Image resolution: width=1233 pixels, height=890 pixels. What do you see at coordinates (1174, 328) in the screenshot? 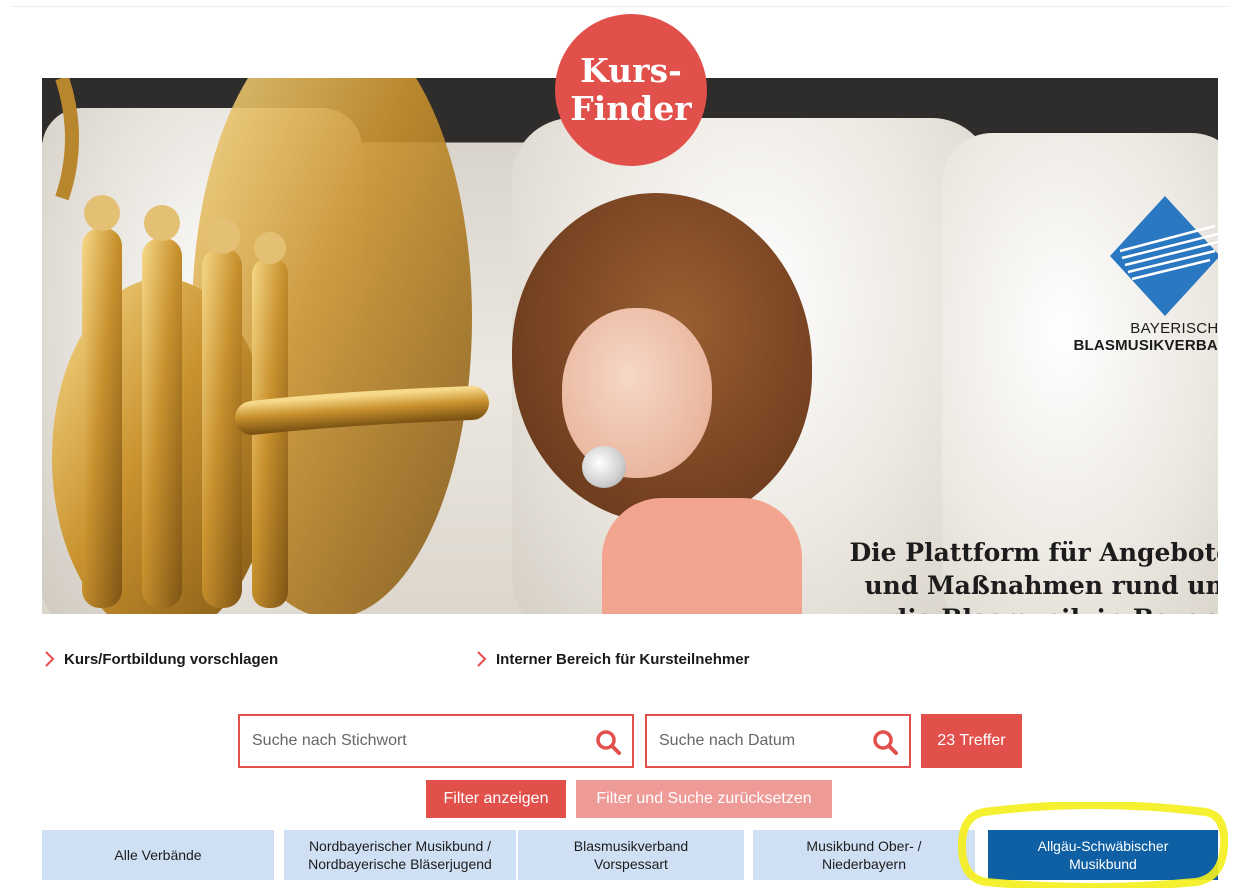
I see `logo-text-top: BAYERISCHER` at bounding box center [1174, 328].